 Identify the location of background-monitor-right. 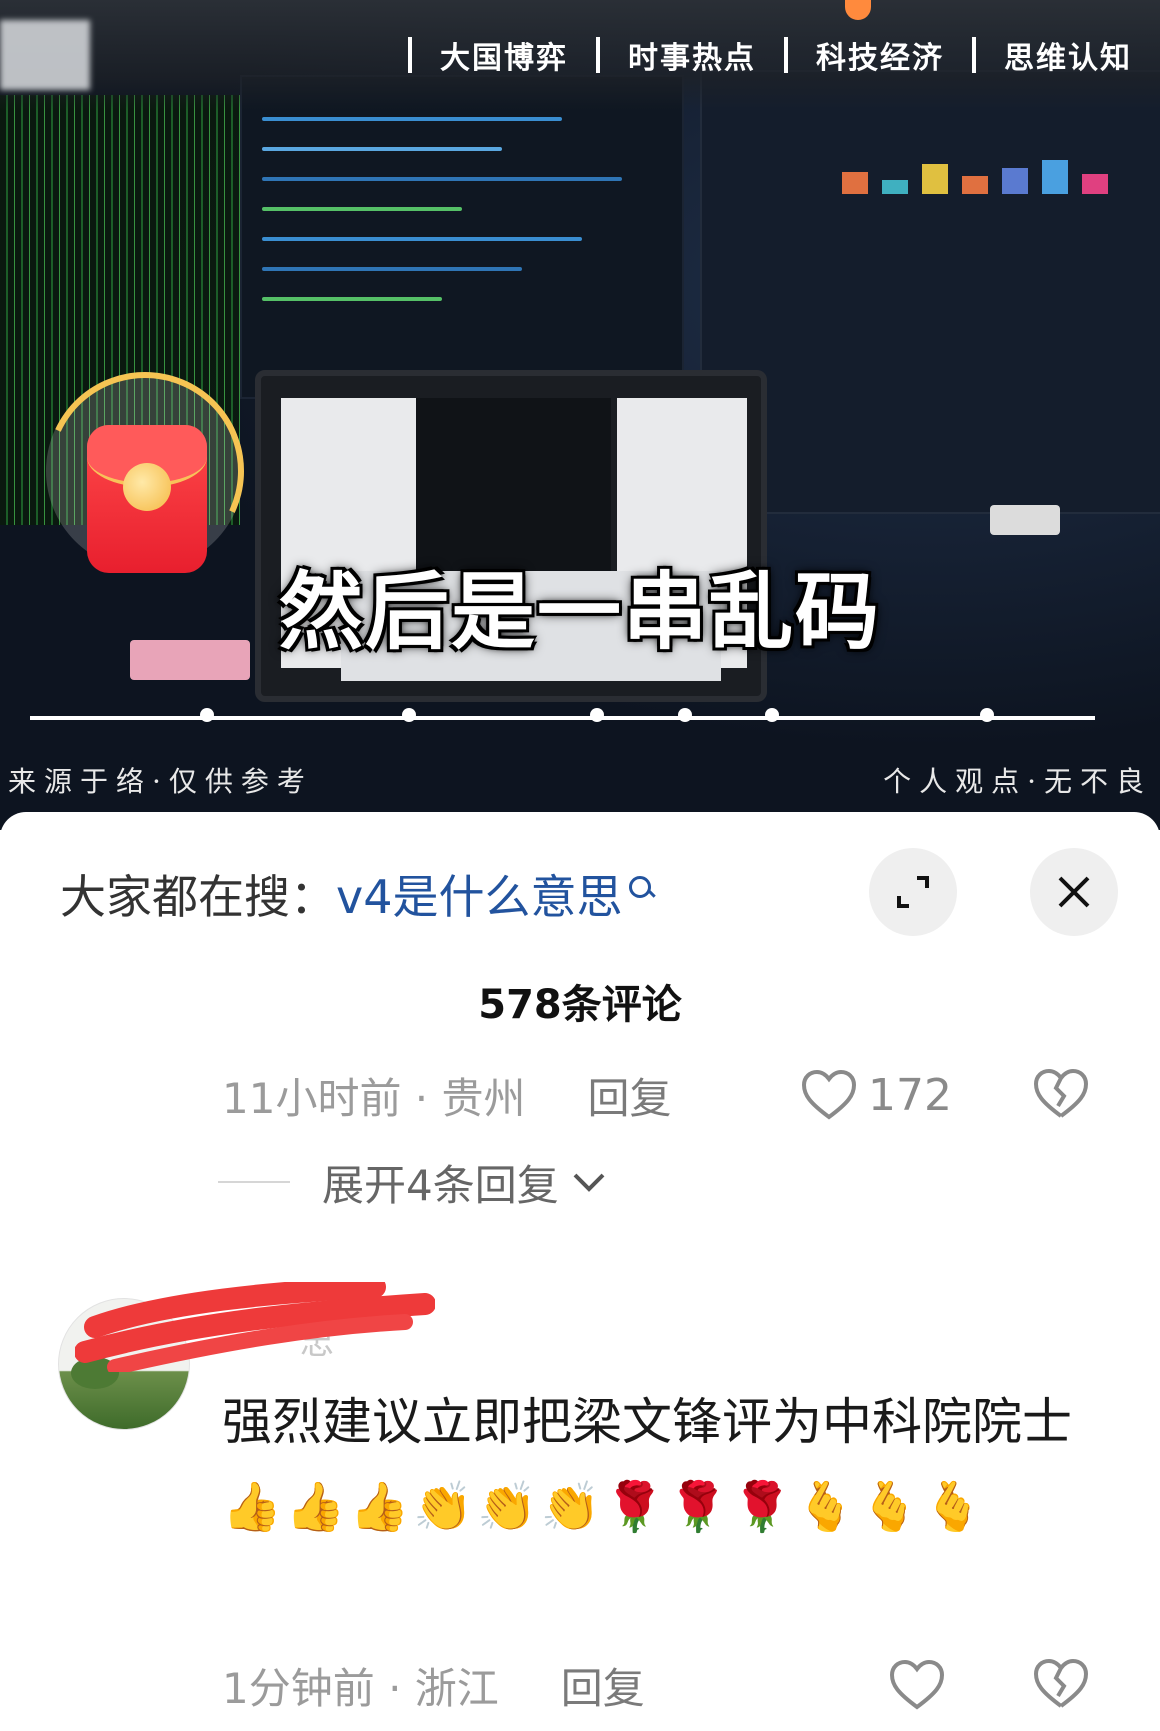
(930, 292).